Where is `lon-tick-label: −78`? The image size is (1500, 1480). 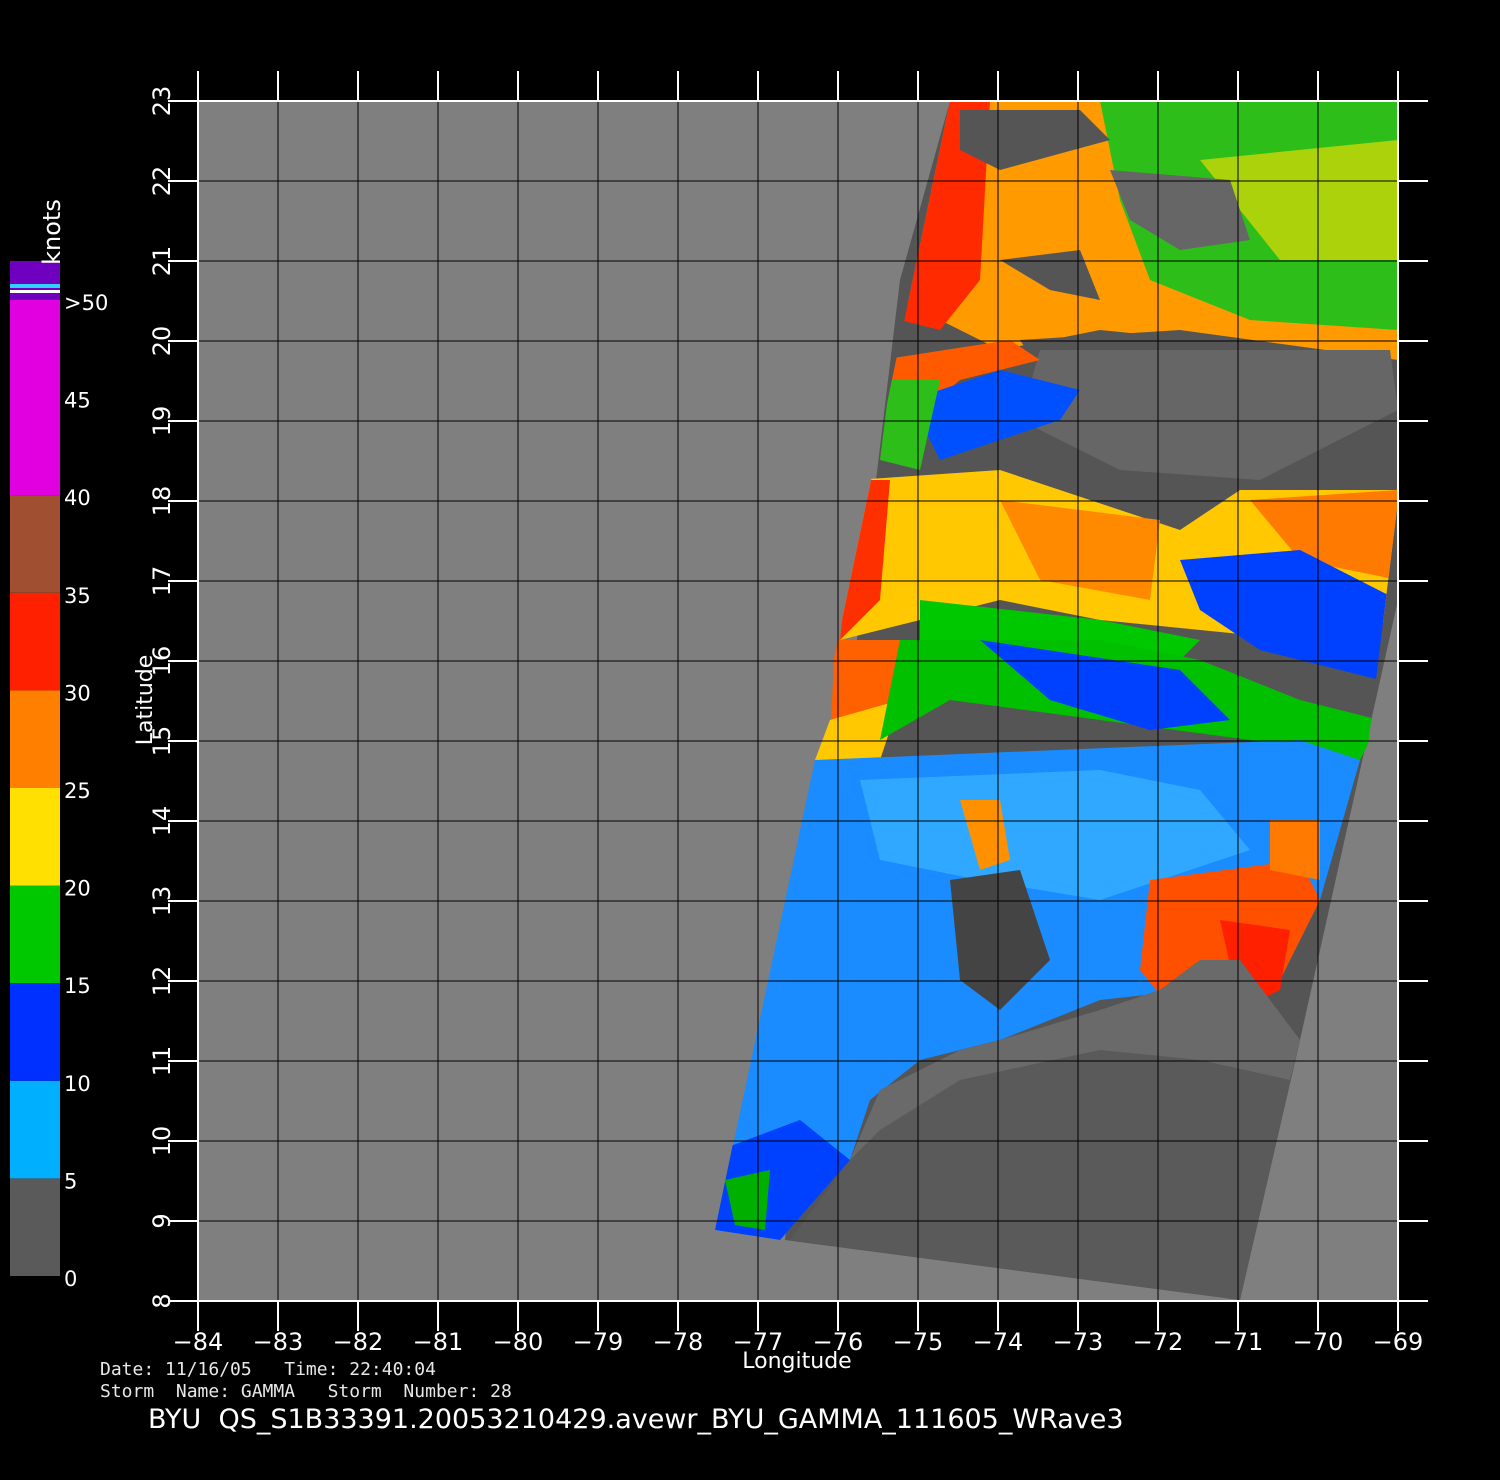 lon-tick-label: −78 is located at coordinates (678, 1342).